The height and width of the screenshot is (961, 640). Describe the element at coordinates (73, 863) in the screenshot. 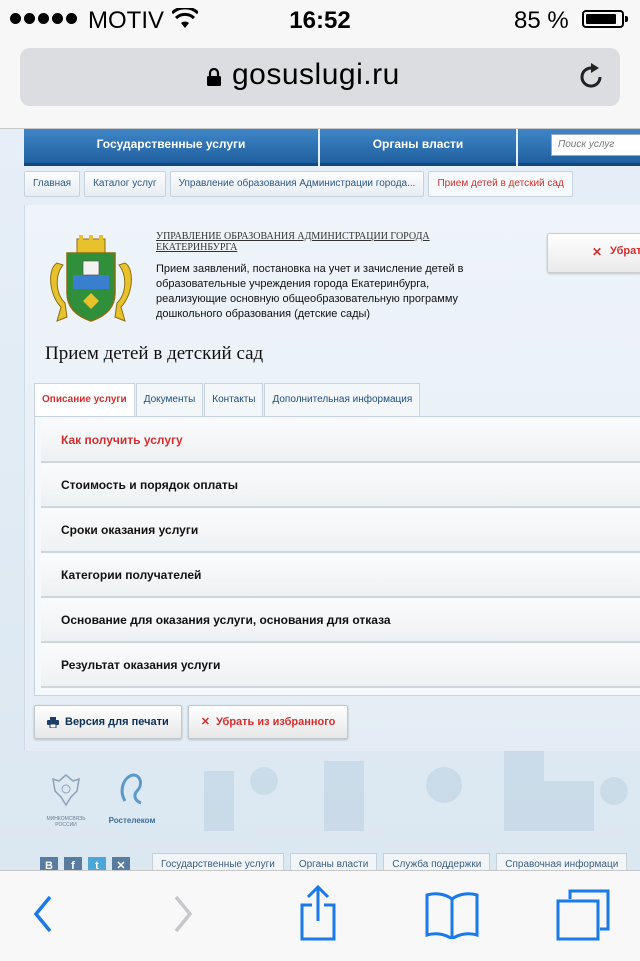

I see `facebook-icon: f` at that location.